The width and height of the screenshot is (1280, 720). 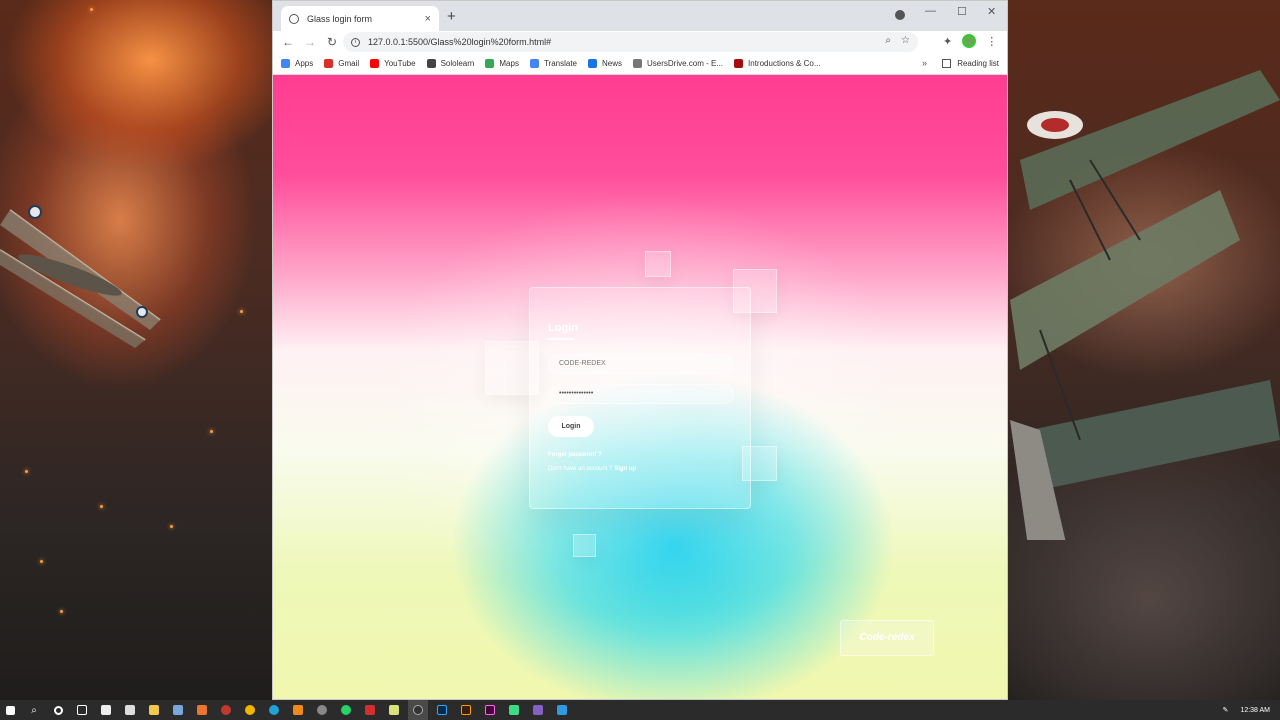 I want to click on bookmark-label: Sololearn, so click(x=457, y=63).